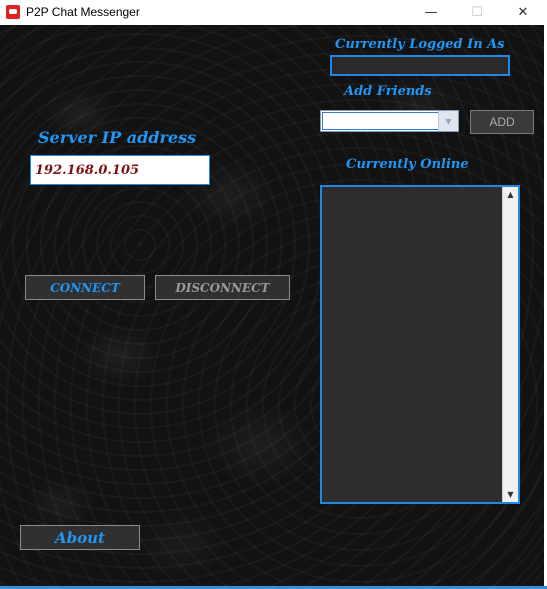 This screenshot has height=589, width=547. I want to click on add-friends-label: Add Friends, so click(388, 91).